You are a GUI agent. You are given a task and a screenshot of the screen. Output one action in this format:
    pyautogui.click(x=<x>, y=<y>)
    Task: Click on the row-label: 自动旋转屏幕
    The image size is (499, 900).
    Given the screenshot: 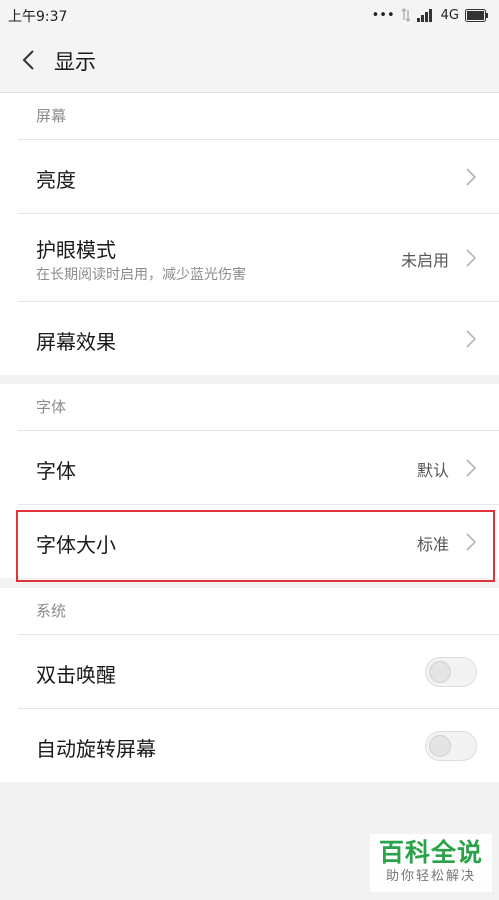 What is the action you would take?
    pyautogui.click(x=96, y=749)
    